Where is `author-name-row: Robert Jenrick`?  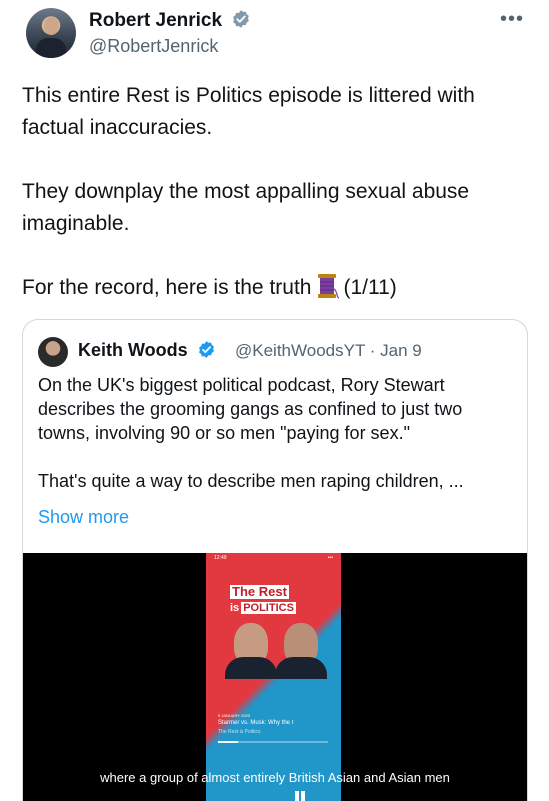
author-name-row: Robert Jenrick is located at coordinates (170, 20).